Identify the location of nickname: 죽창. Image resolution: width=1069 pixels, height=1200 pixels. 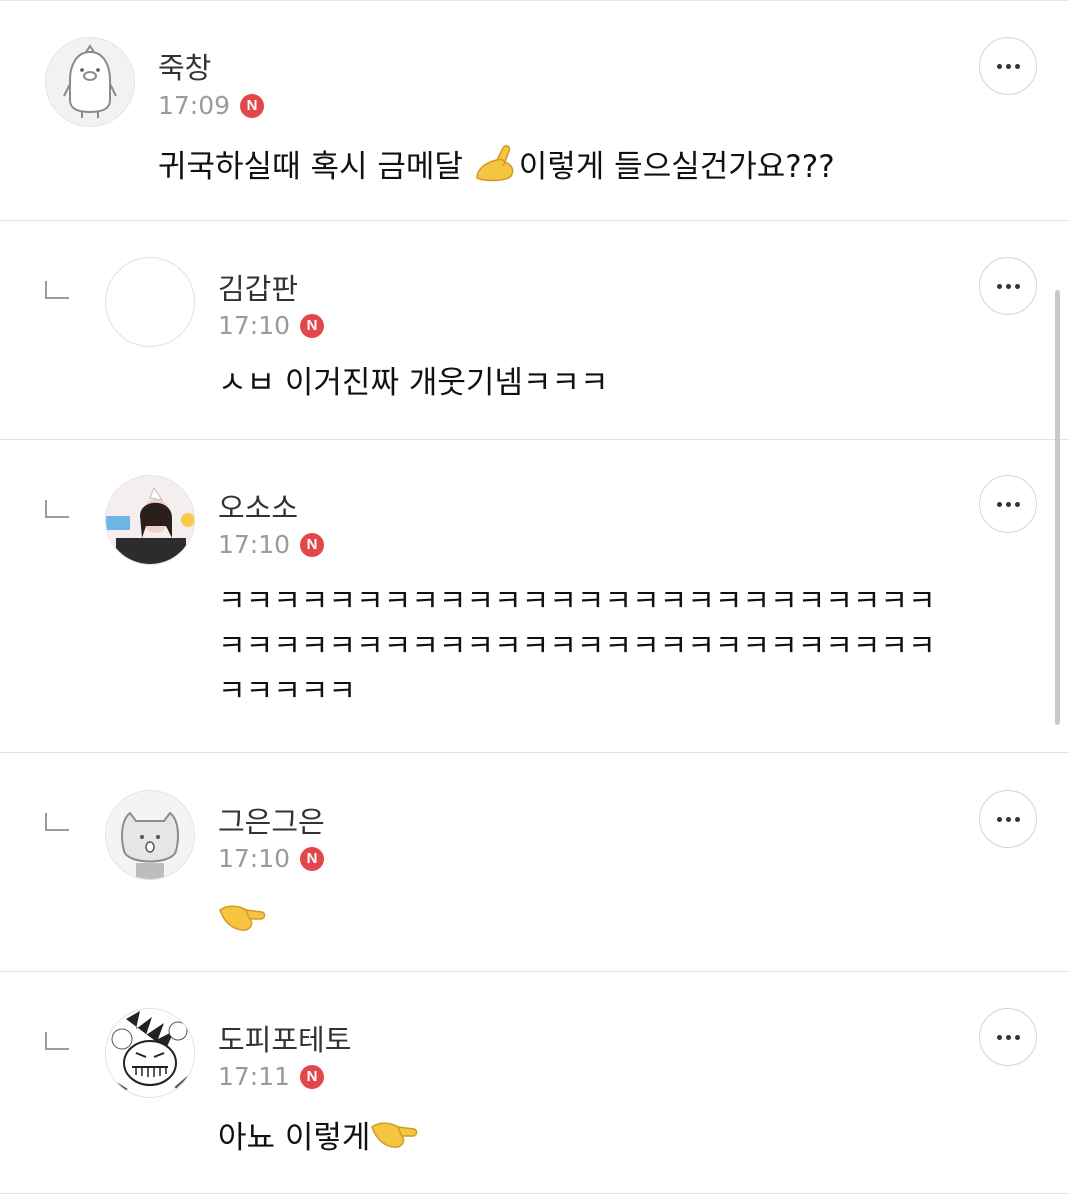
(184, 66).